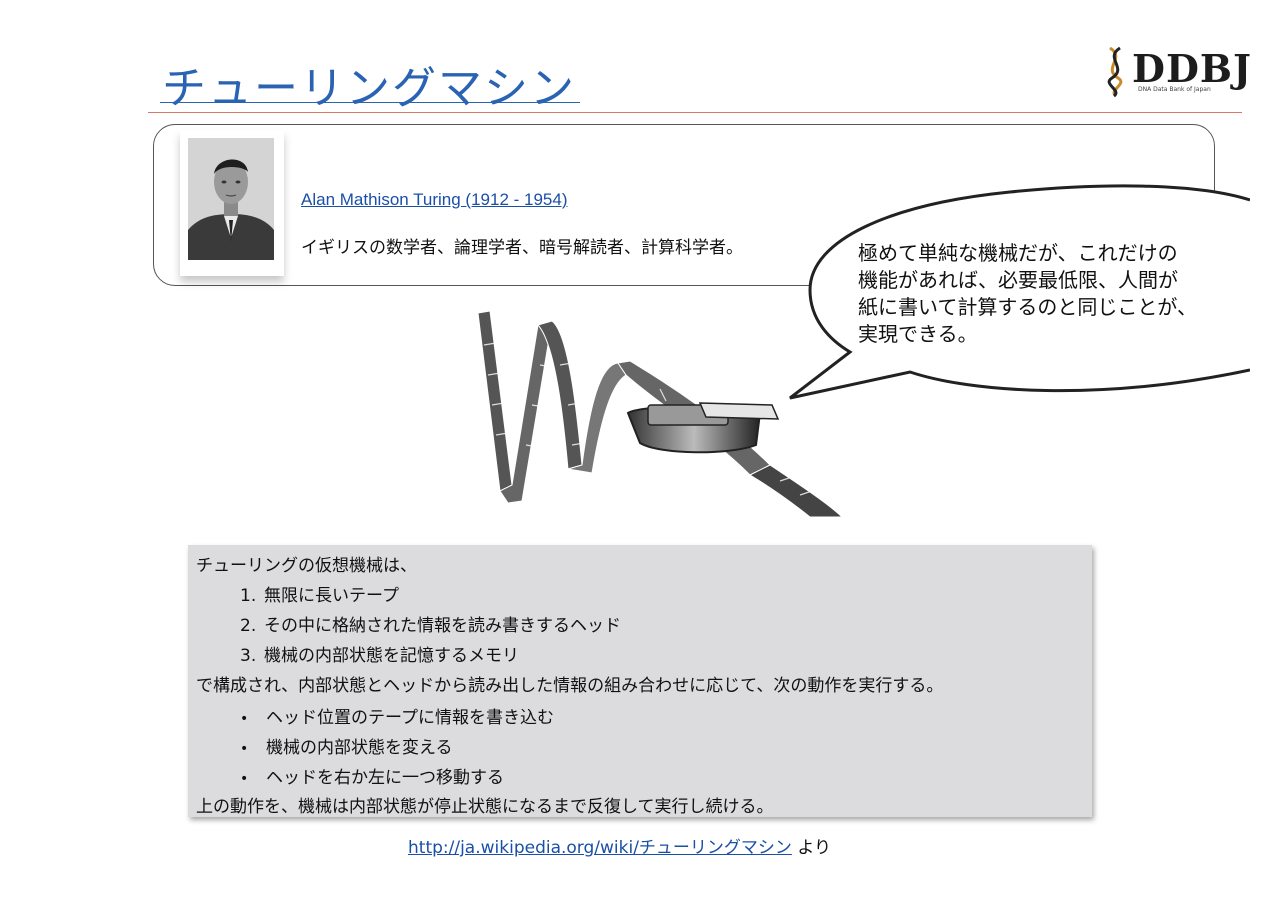 Image resolution: width=1280 pixels, height=904 pixels. I want to click on action-text: ヘッドを右か左に一つ移動する, so click(385, 778).